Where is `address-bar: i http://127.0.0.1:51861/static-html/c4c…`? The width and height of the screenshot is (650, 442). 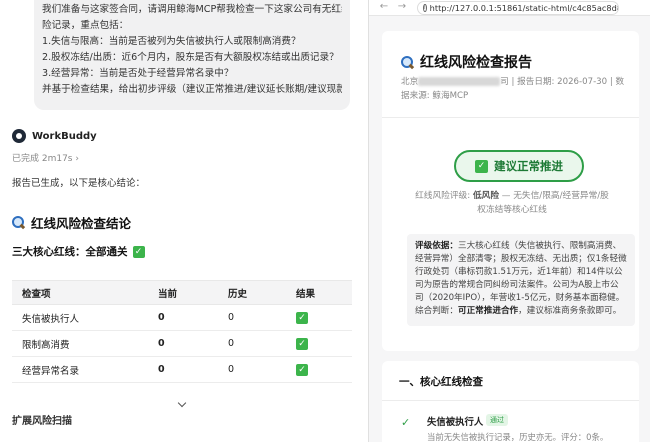
address-bar: i http://127.0.0.1:51861/static-html/c4c… is located at coordinates (518, 7).